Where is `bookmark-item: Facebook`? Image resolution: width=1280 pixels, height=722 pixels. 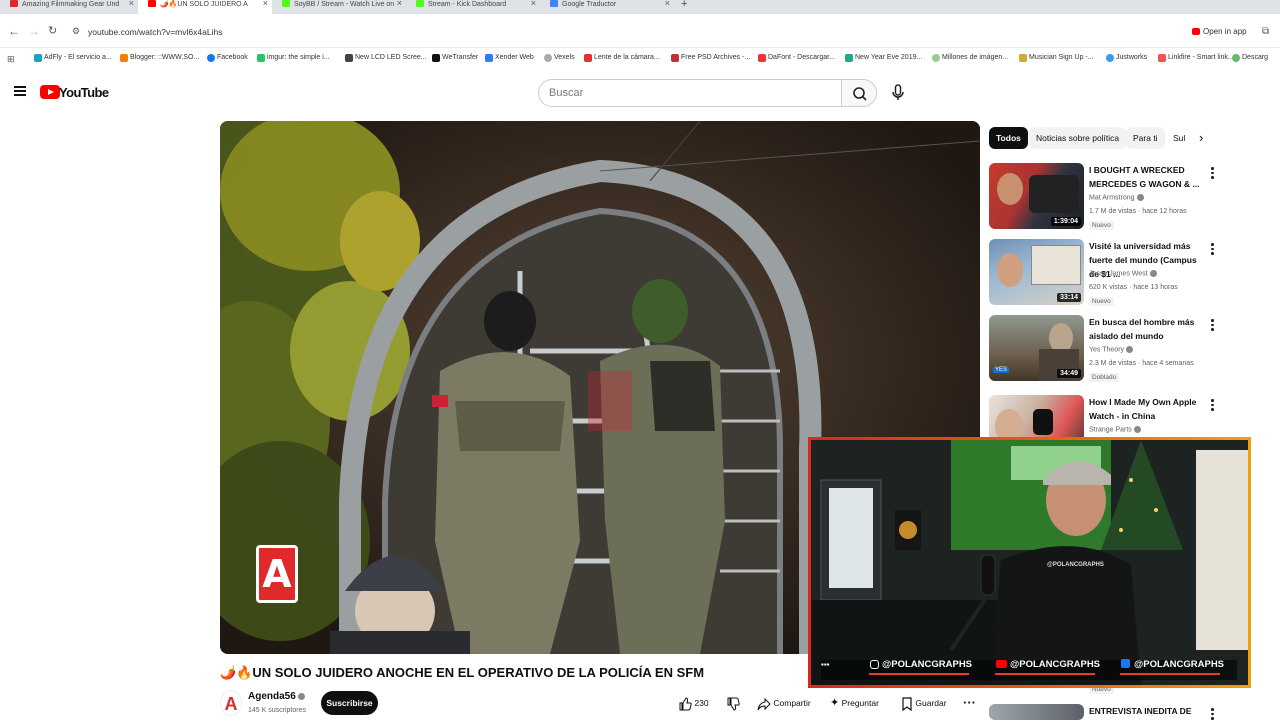
bookmark-item: Facebook is located at coordinates (227, 58).